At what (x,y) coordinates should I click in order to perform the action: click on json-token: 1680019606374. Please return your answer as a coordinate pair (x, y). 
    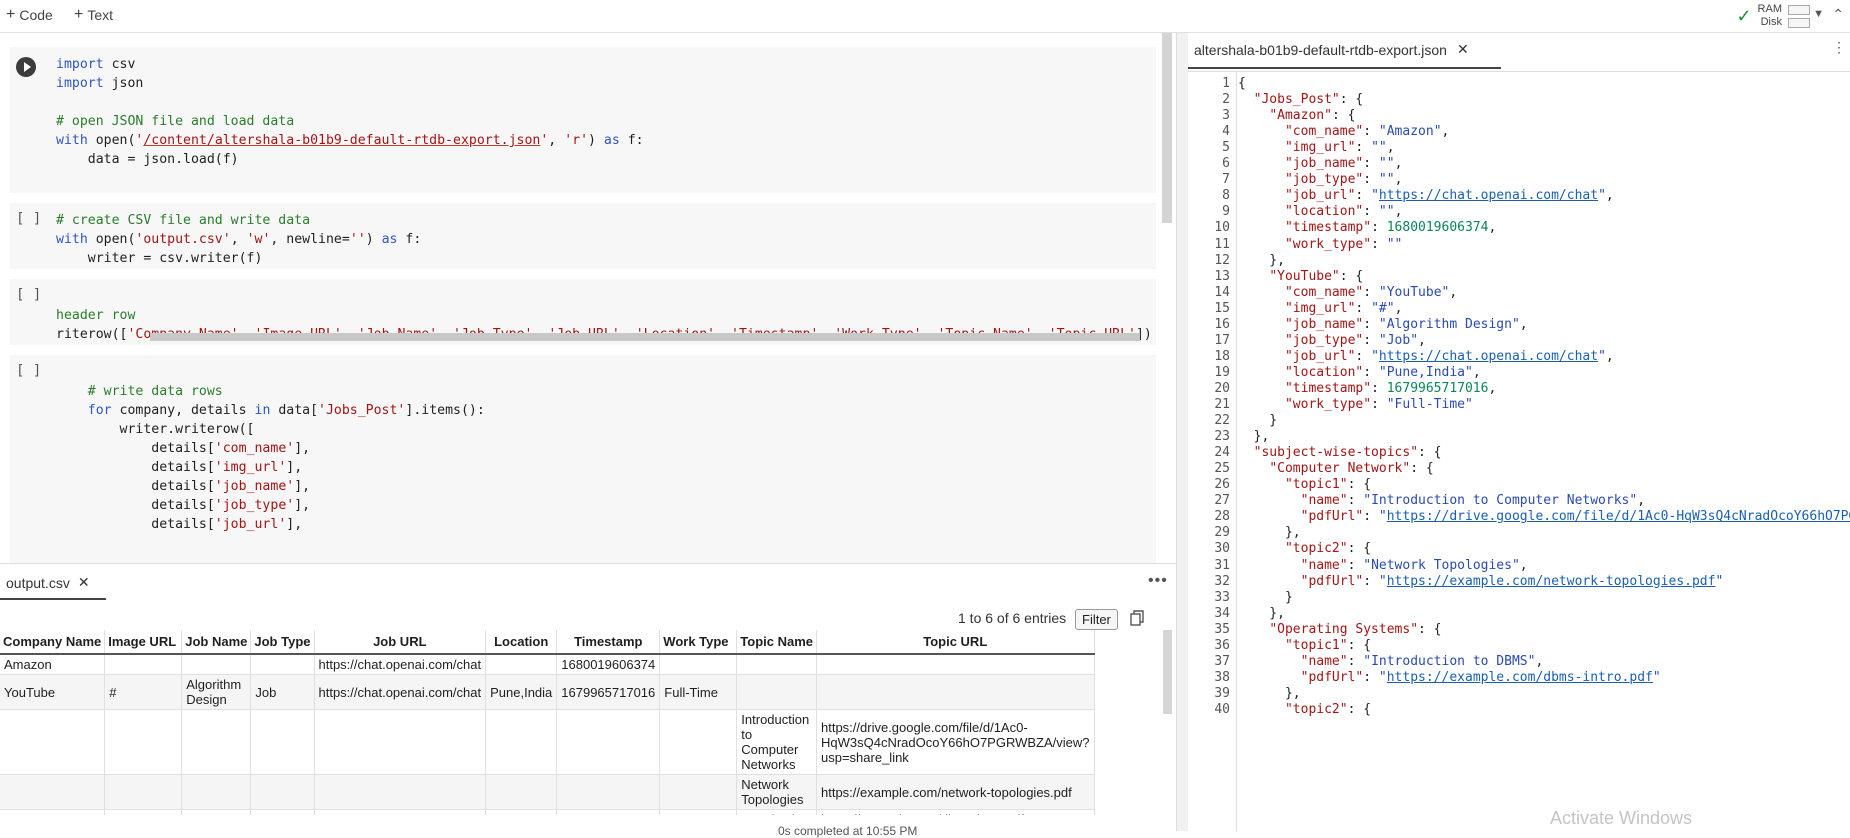
    Looking at the image, I should click on (1437, 228).